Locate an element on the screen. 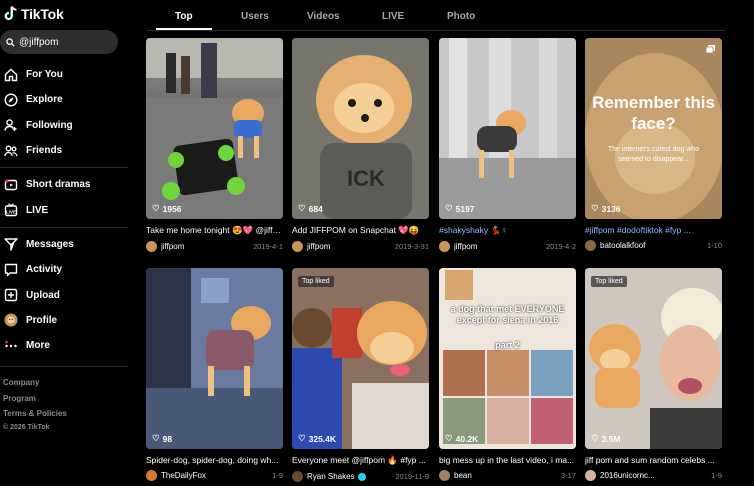 Image resolution: width=754 pixels, height=486 pixels. search-value: @jiffpom is located at coordinates (39, 42).